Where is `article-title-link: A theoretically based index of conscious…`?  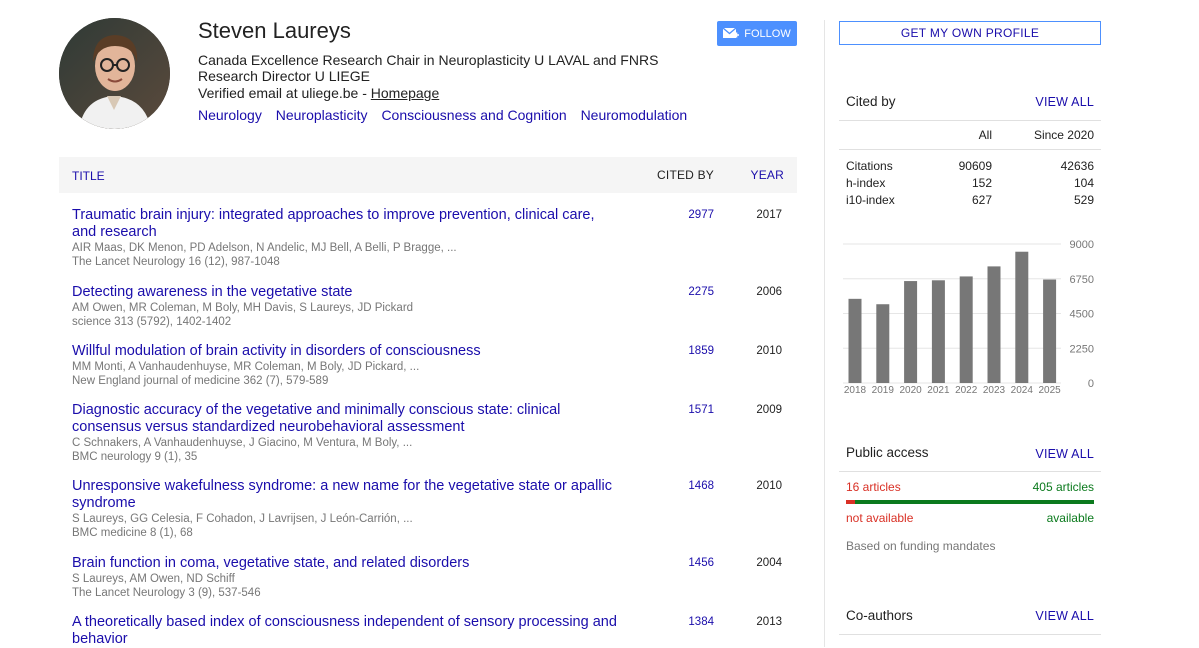
article-title-link: A theoretically based index of conscious… is located at coordinates (344, 631).